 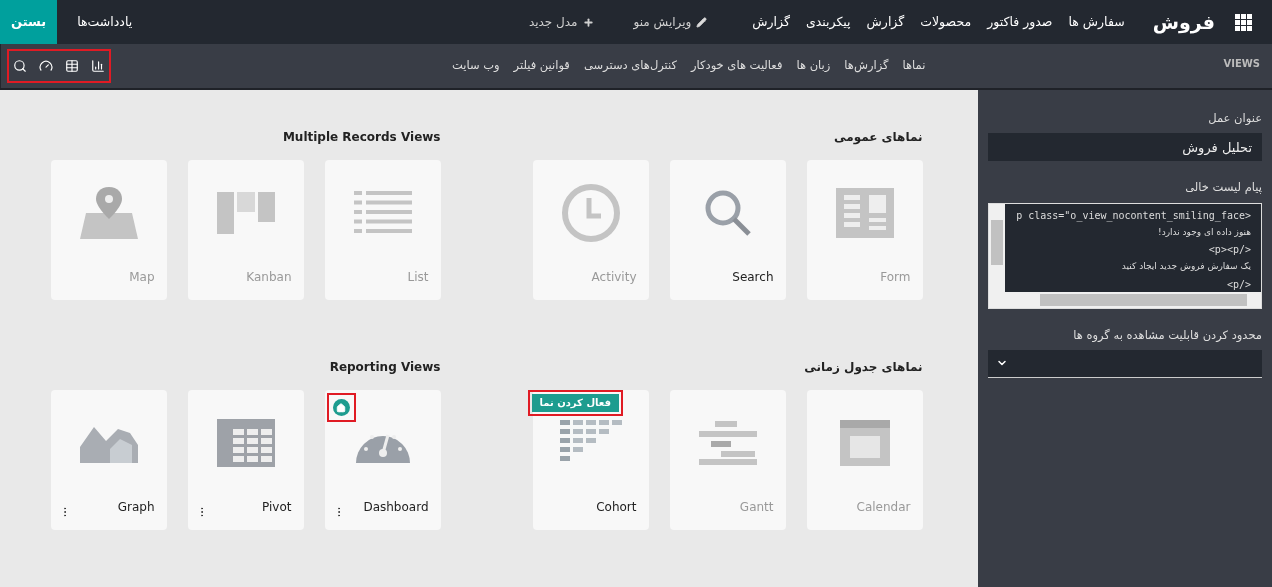 What do you see at coordinates (1186, 266) in the screenshot?
I see `code-line: یک سفارش فروش جدید ایجاد کنید` at bounding box center [1186, 266].